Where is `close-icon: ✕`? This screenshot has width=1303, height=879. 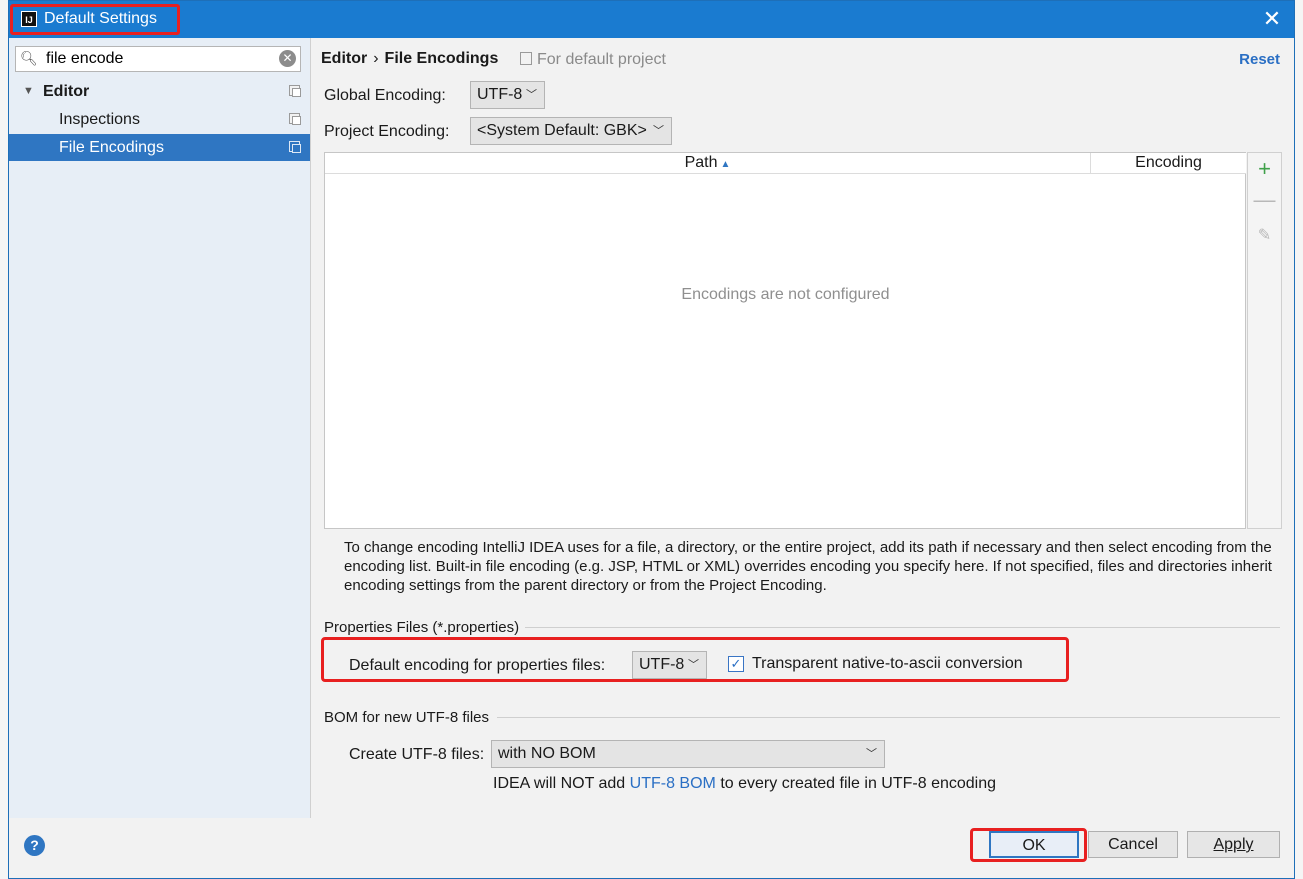
close-icon: ✕ is located at coordinates (1272, 19).